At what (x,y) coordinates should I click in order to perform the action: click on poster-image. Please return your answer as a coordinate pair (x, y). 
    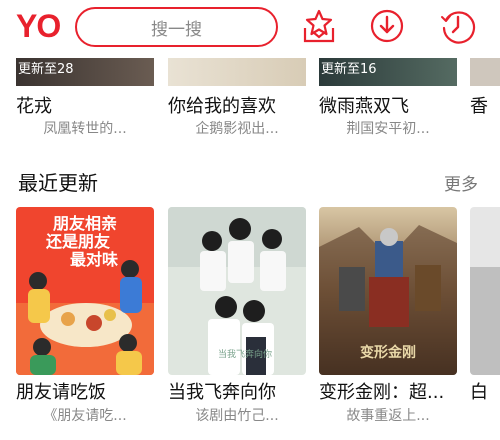
    Looking at the image, I should click on (485, 291).